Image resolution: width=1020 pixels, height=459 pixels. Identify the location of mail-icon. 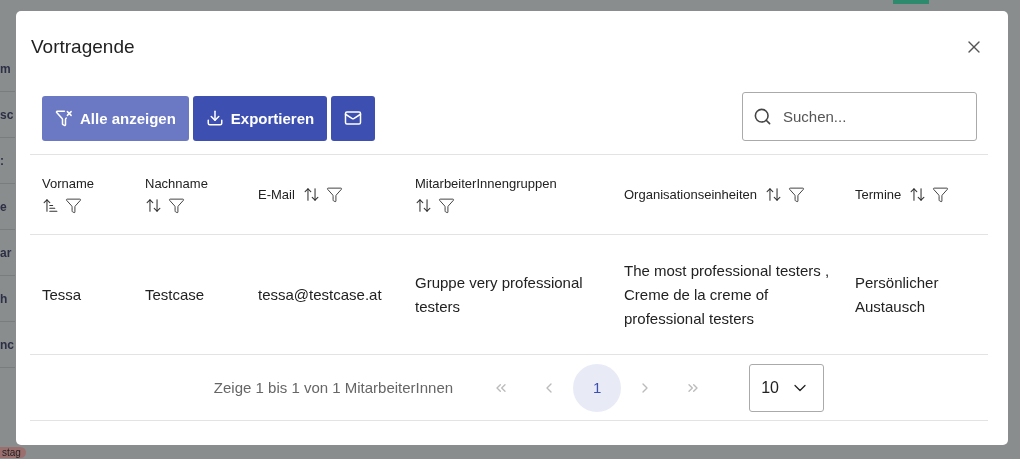
(353, 118).